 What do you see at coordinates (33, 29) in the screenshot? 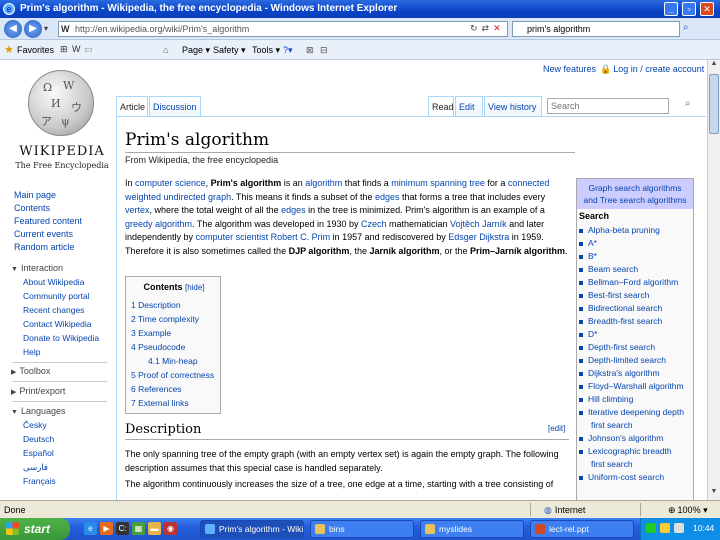
I see `forward-button: ▶` at bounding box center [33, 29].